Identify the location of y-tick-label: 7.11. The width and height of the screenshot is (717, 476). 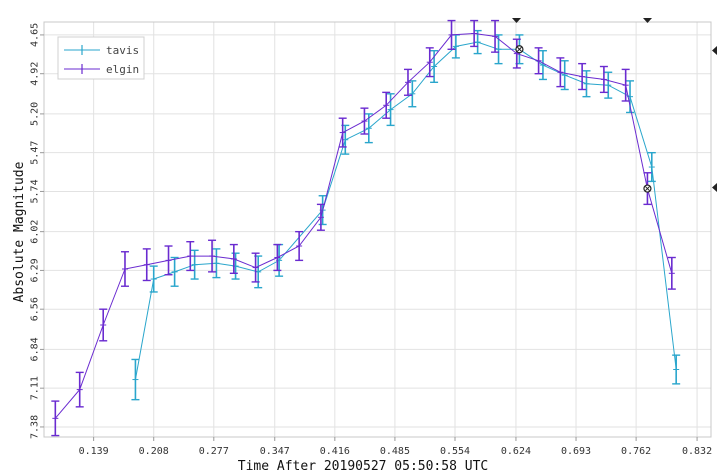
(35, 388).